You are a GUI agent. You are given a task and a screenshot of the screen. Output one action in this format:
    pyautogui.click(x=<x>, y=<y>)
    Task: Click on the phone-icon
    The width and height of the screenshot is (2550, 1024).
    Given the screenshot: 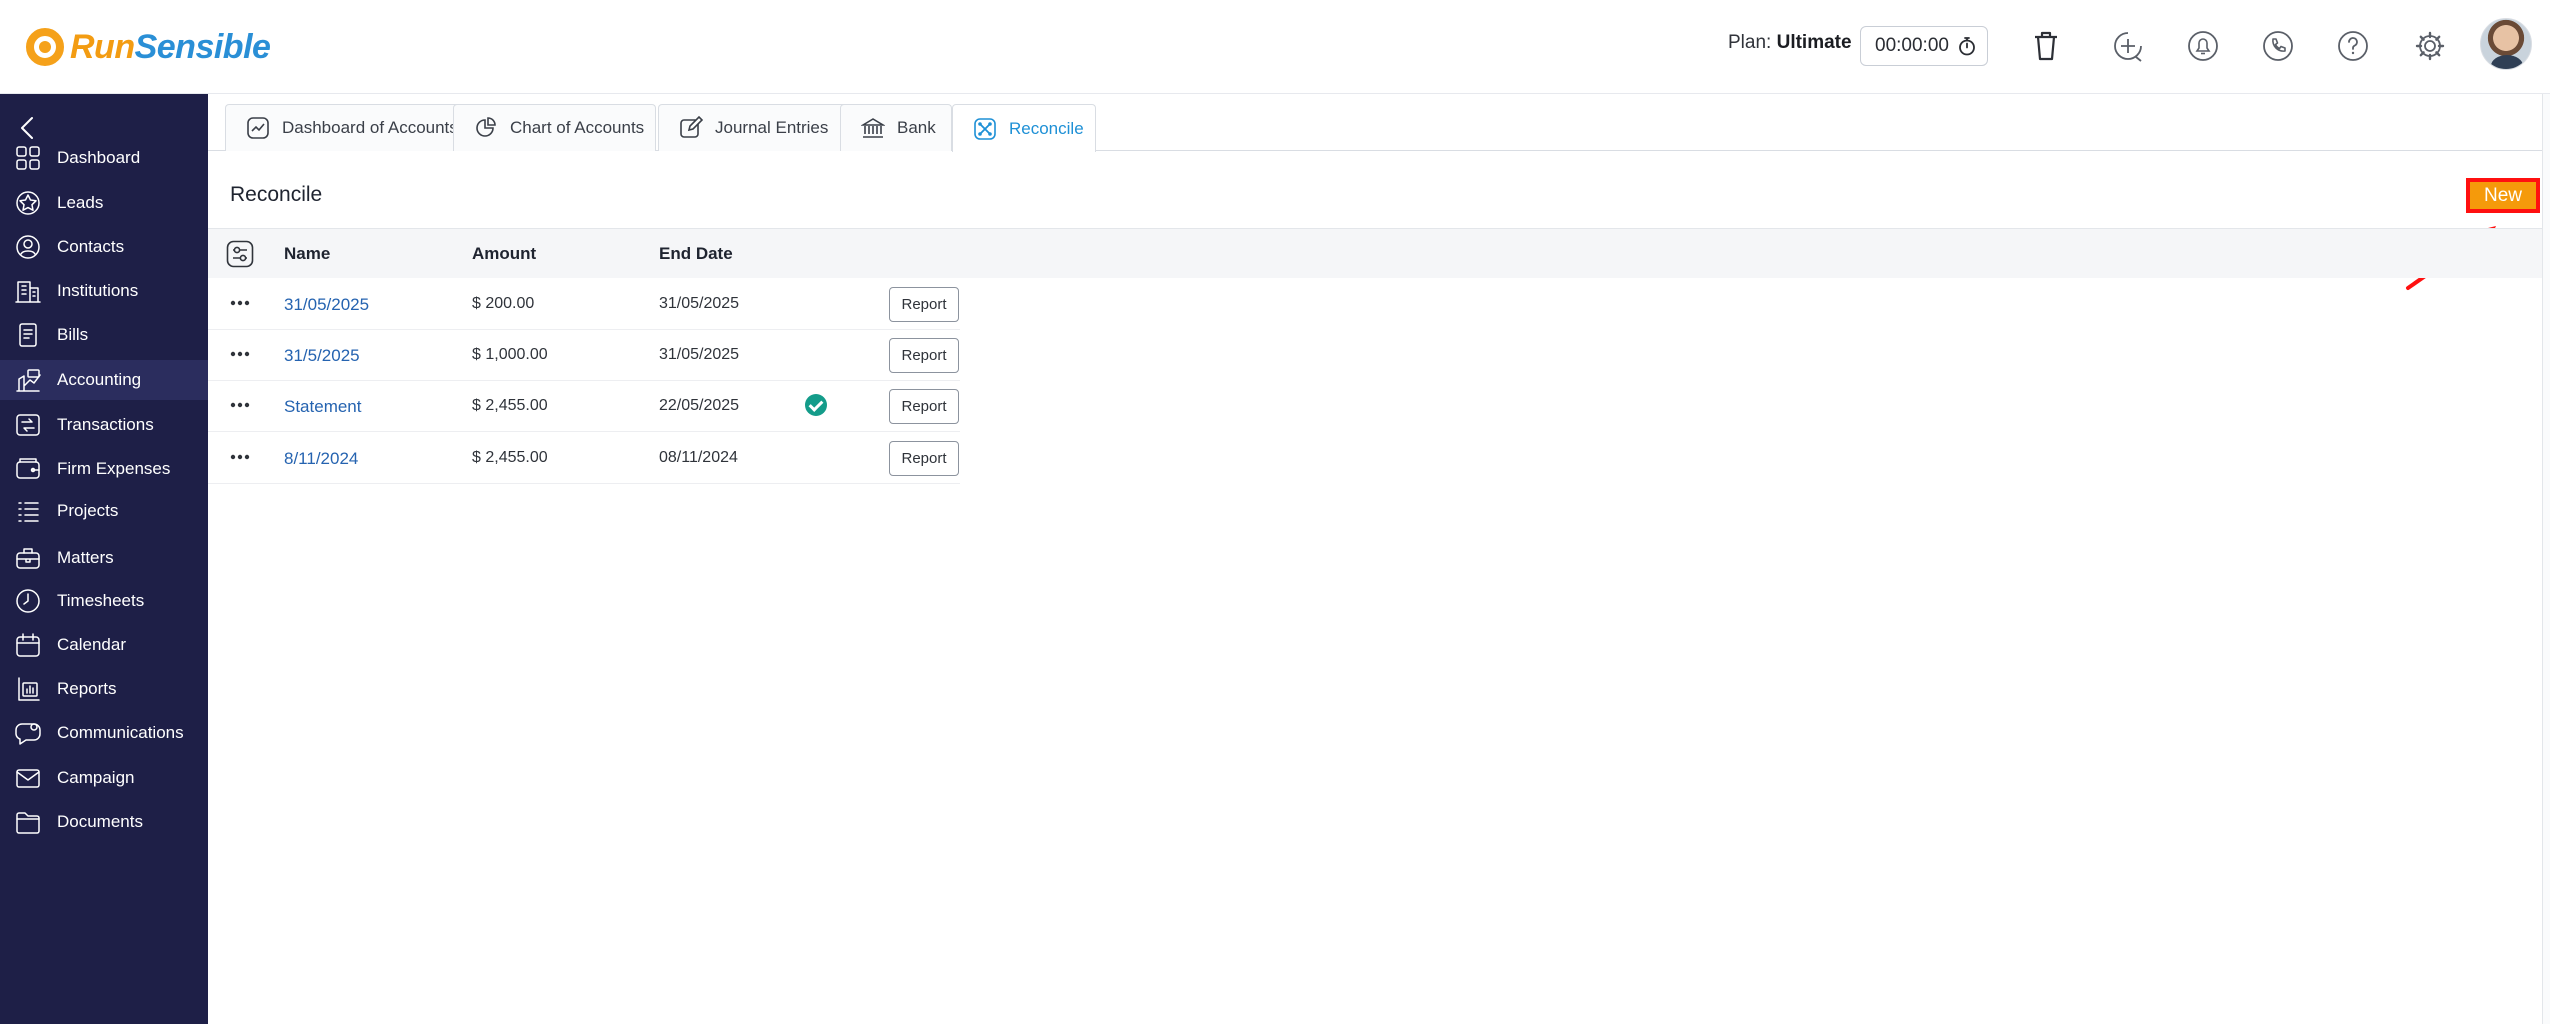 What is the action you would take?
    pyautogui.click(x=2278, y=46)
    